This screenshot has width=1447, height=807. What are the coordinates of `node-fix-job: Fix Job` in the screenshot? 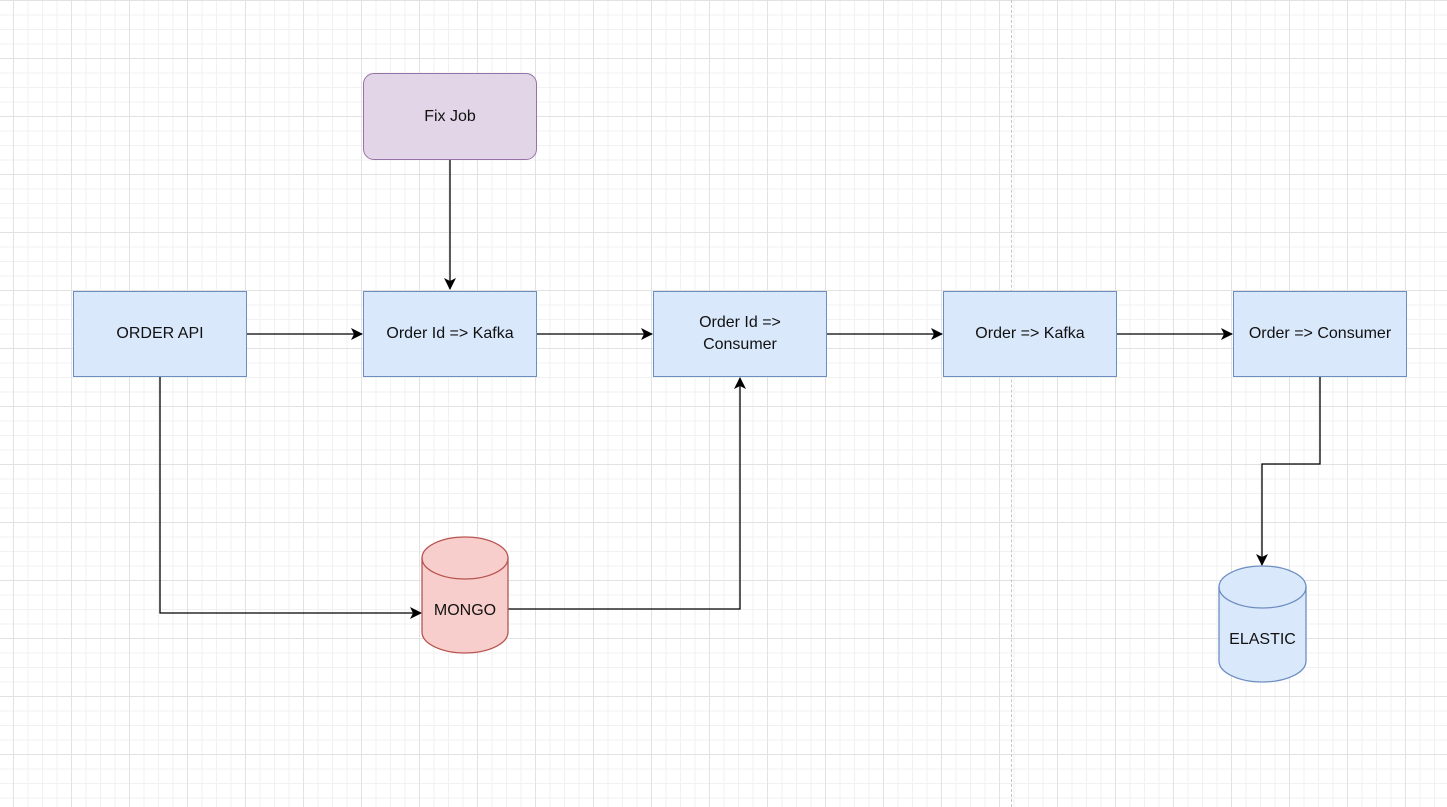 It's located at (450, 116).